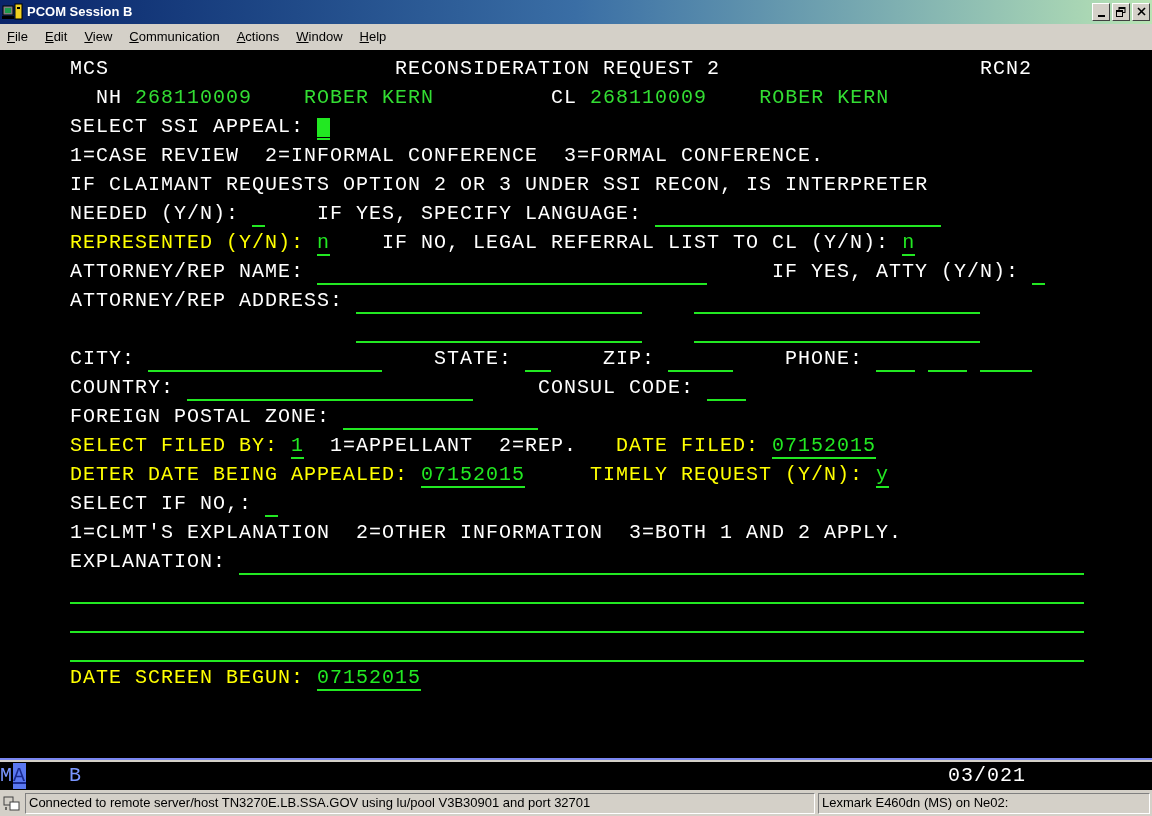  What do you see at coordinates (187, 677) in the screenshot?
I see `screen-label: DATE SCREEN BEGUN:` at bounding box center [187, 677].